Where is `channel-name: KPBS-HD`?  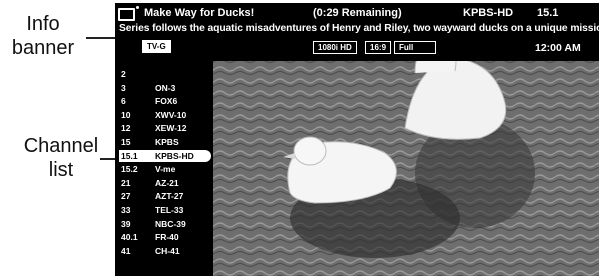
channel-name: KPBS-HD is located at coordinates (174, 155).